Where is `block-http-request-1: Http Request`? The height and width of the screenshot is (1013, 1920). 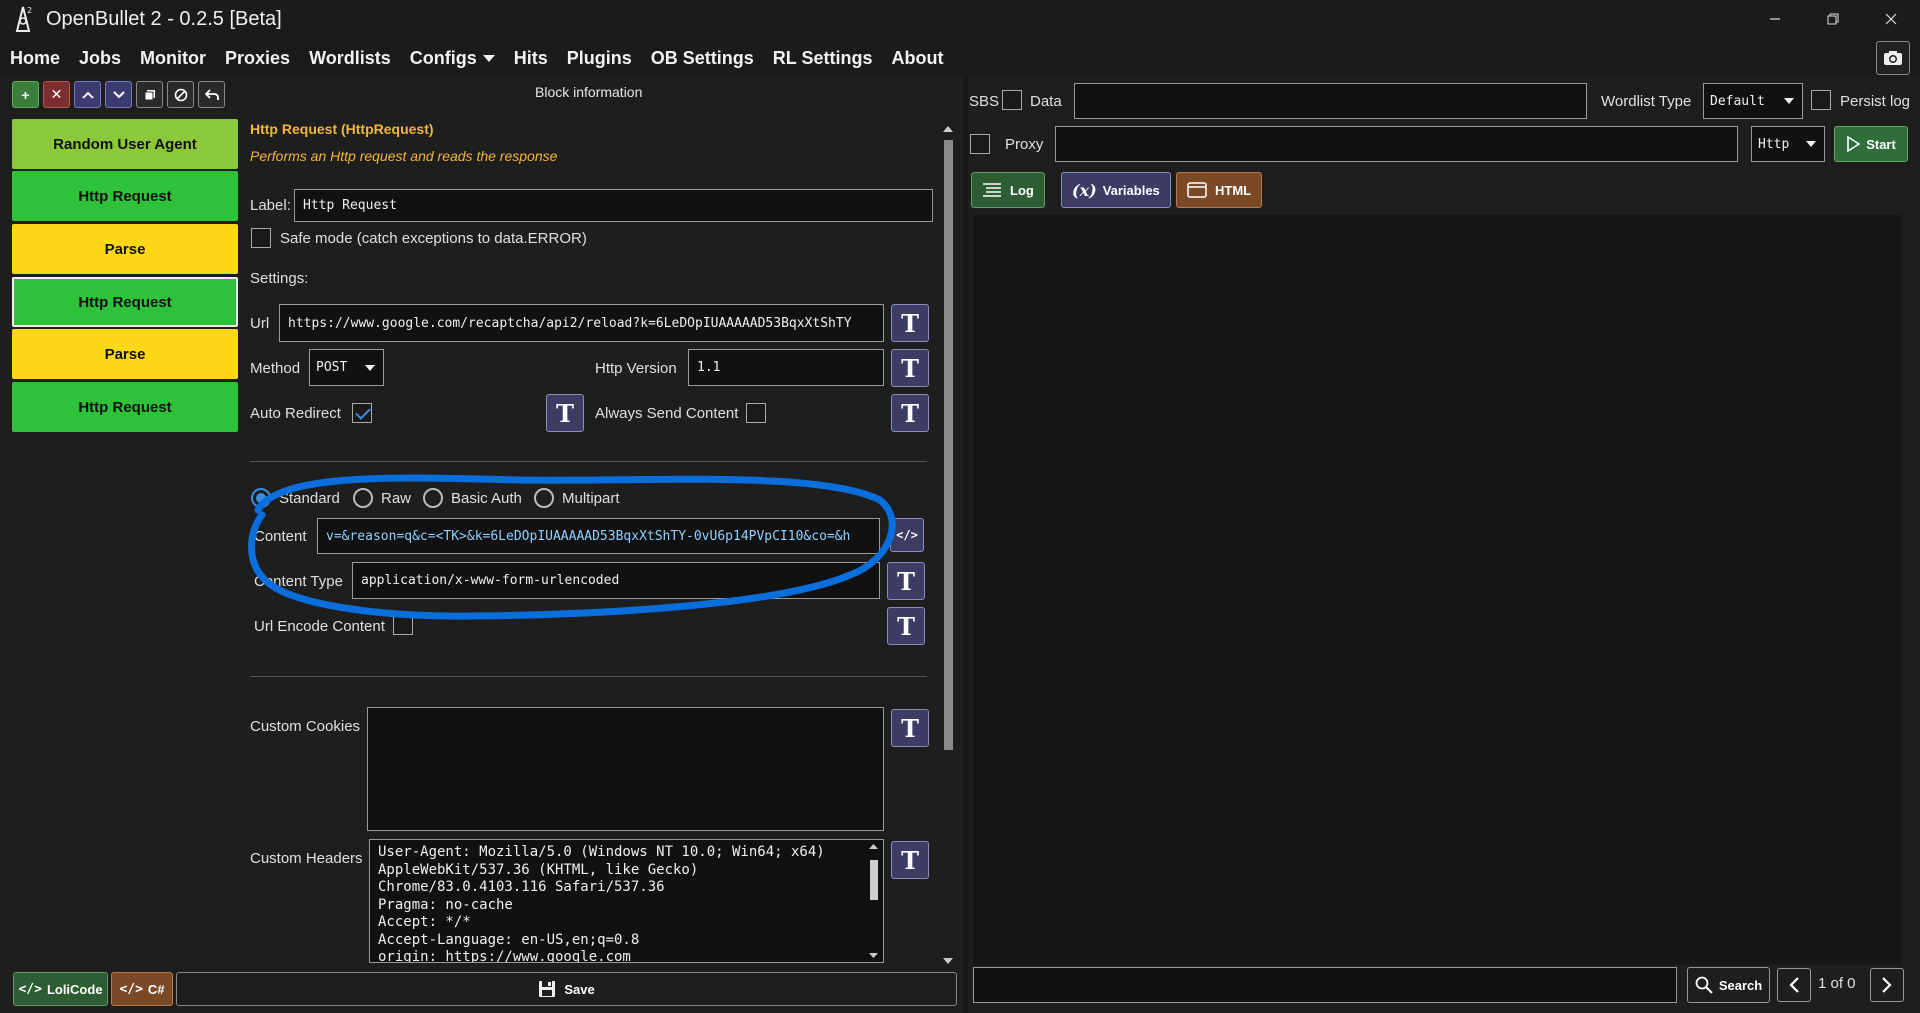 block-http-request-1: Http Request is located at coordinates (125, 196).